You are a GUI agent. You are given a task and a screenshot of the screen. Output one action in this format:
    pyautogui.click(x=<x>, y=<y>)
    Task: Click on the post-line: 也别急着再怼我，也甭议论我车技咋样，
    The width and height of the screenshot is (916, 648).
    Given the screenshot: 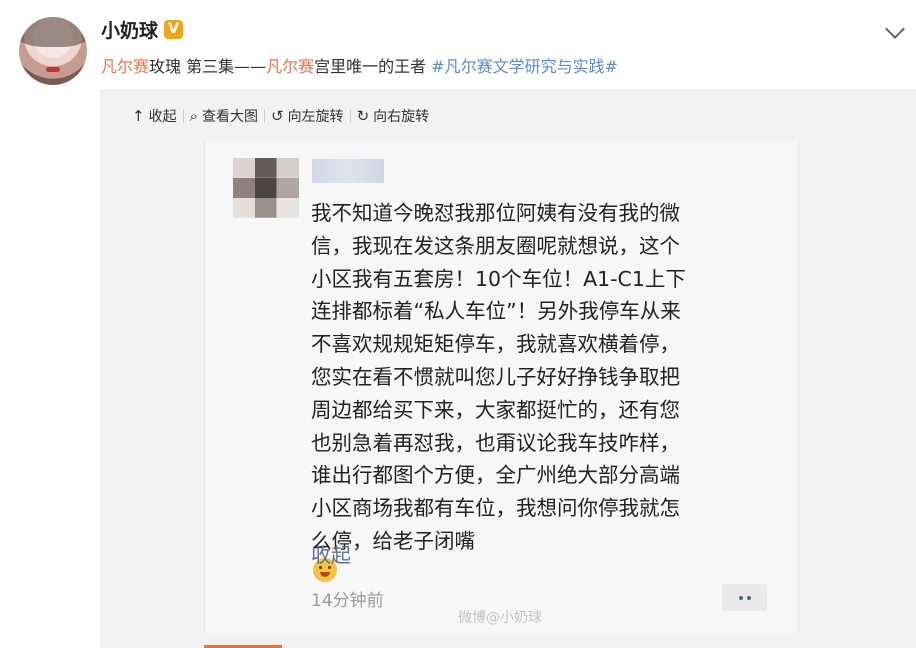 What is the action you would take?
    pyautogui.click(x=495, y=442)
    